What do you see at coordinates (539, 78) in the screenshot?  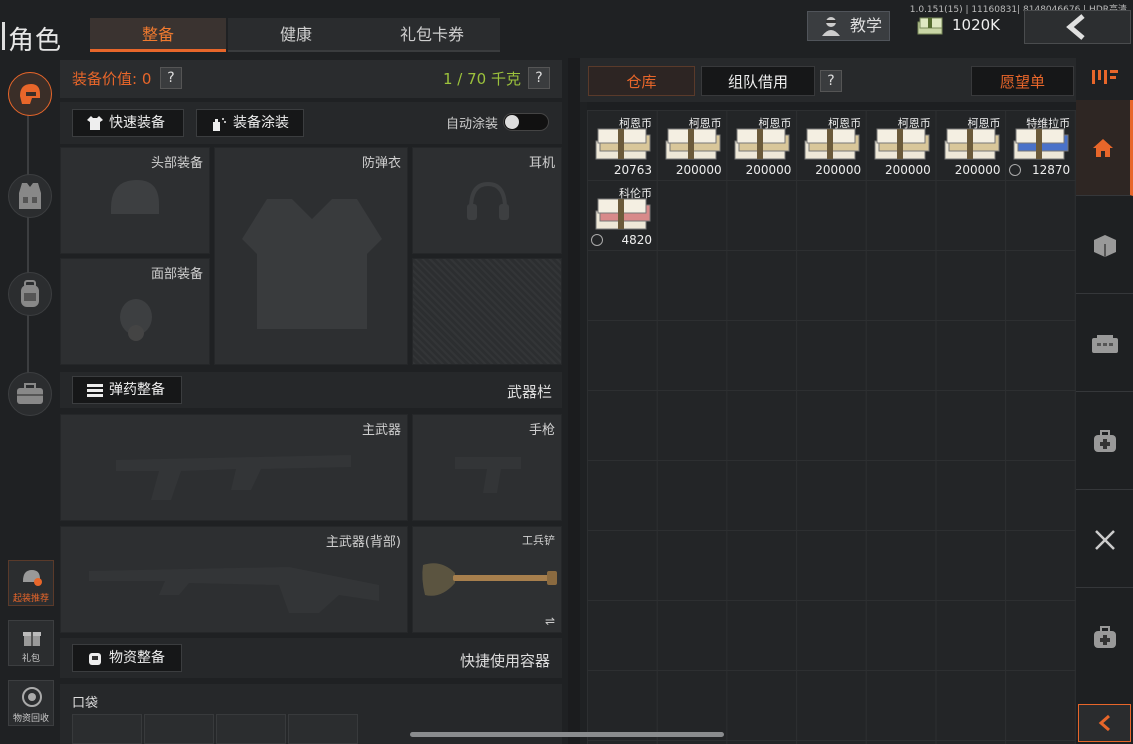 I see `weight-help-icon: ?` at bounding box center [539, 78].